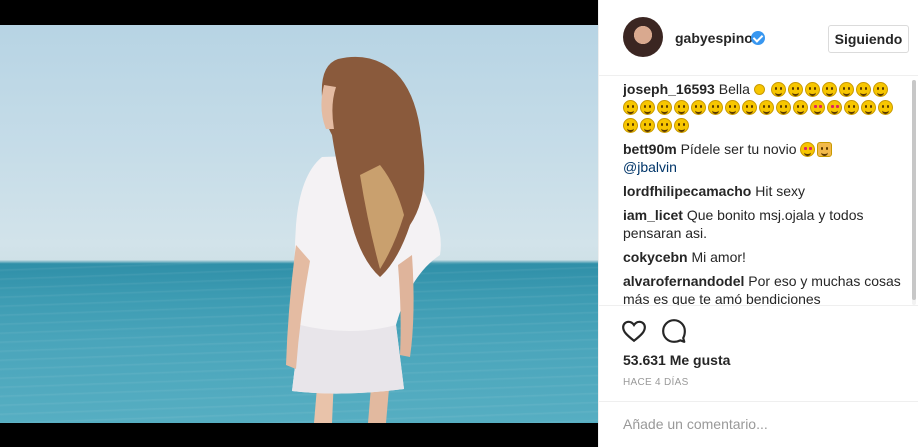 The height and width of the screenshot is (447, 918). What do you see at coordinates (738, 149) in the screenshot?
I see `comment-text: Pídele ser tu novio` at bounding box center [738, 149].